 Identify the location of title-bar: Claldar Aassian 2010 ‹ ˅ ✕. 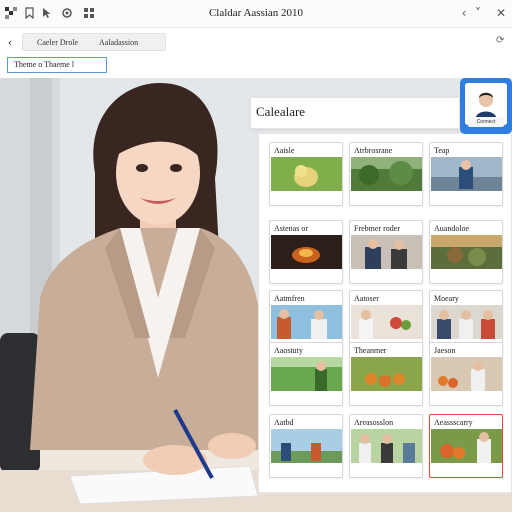
(256, 14).